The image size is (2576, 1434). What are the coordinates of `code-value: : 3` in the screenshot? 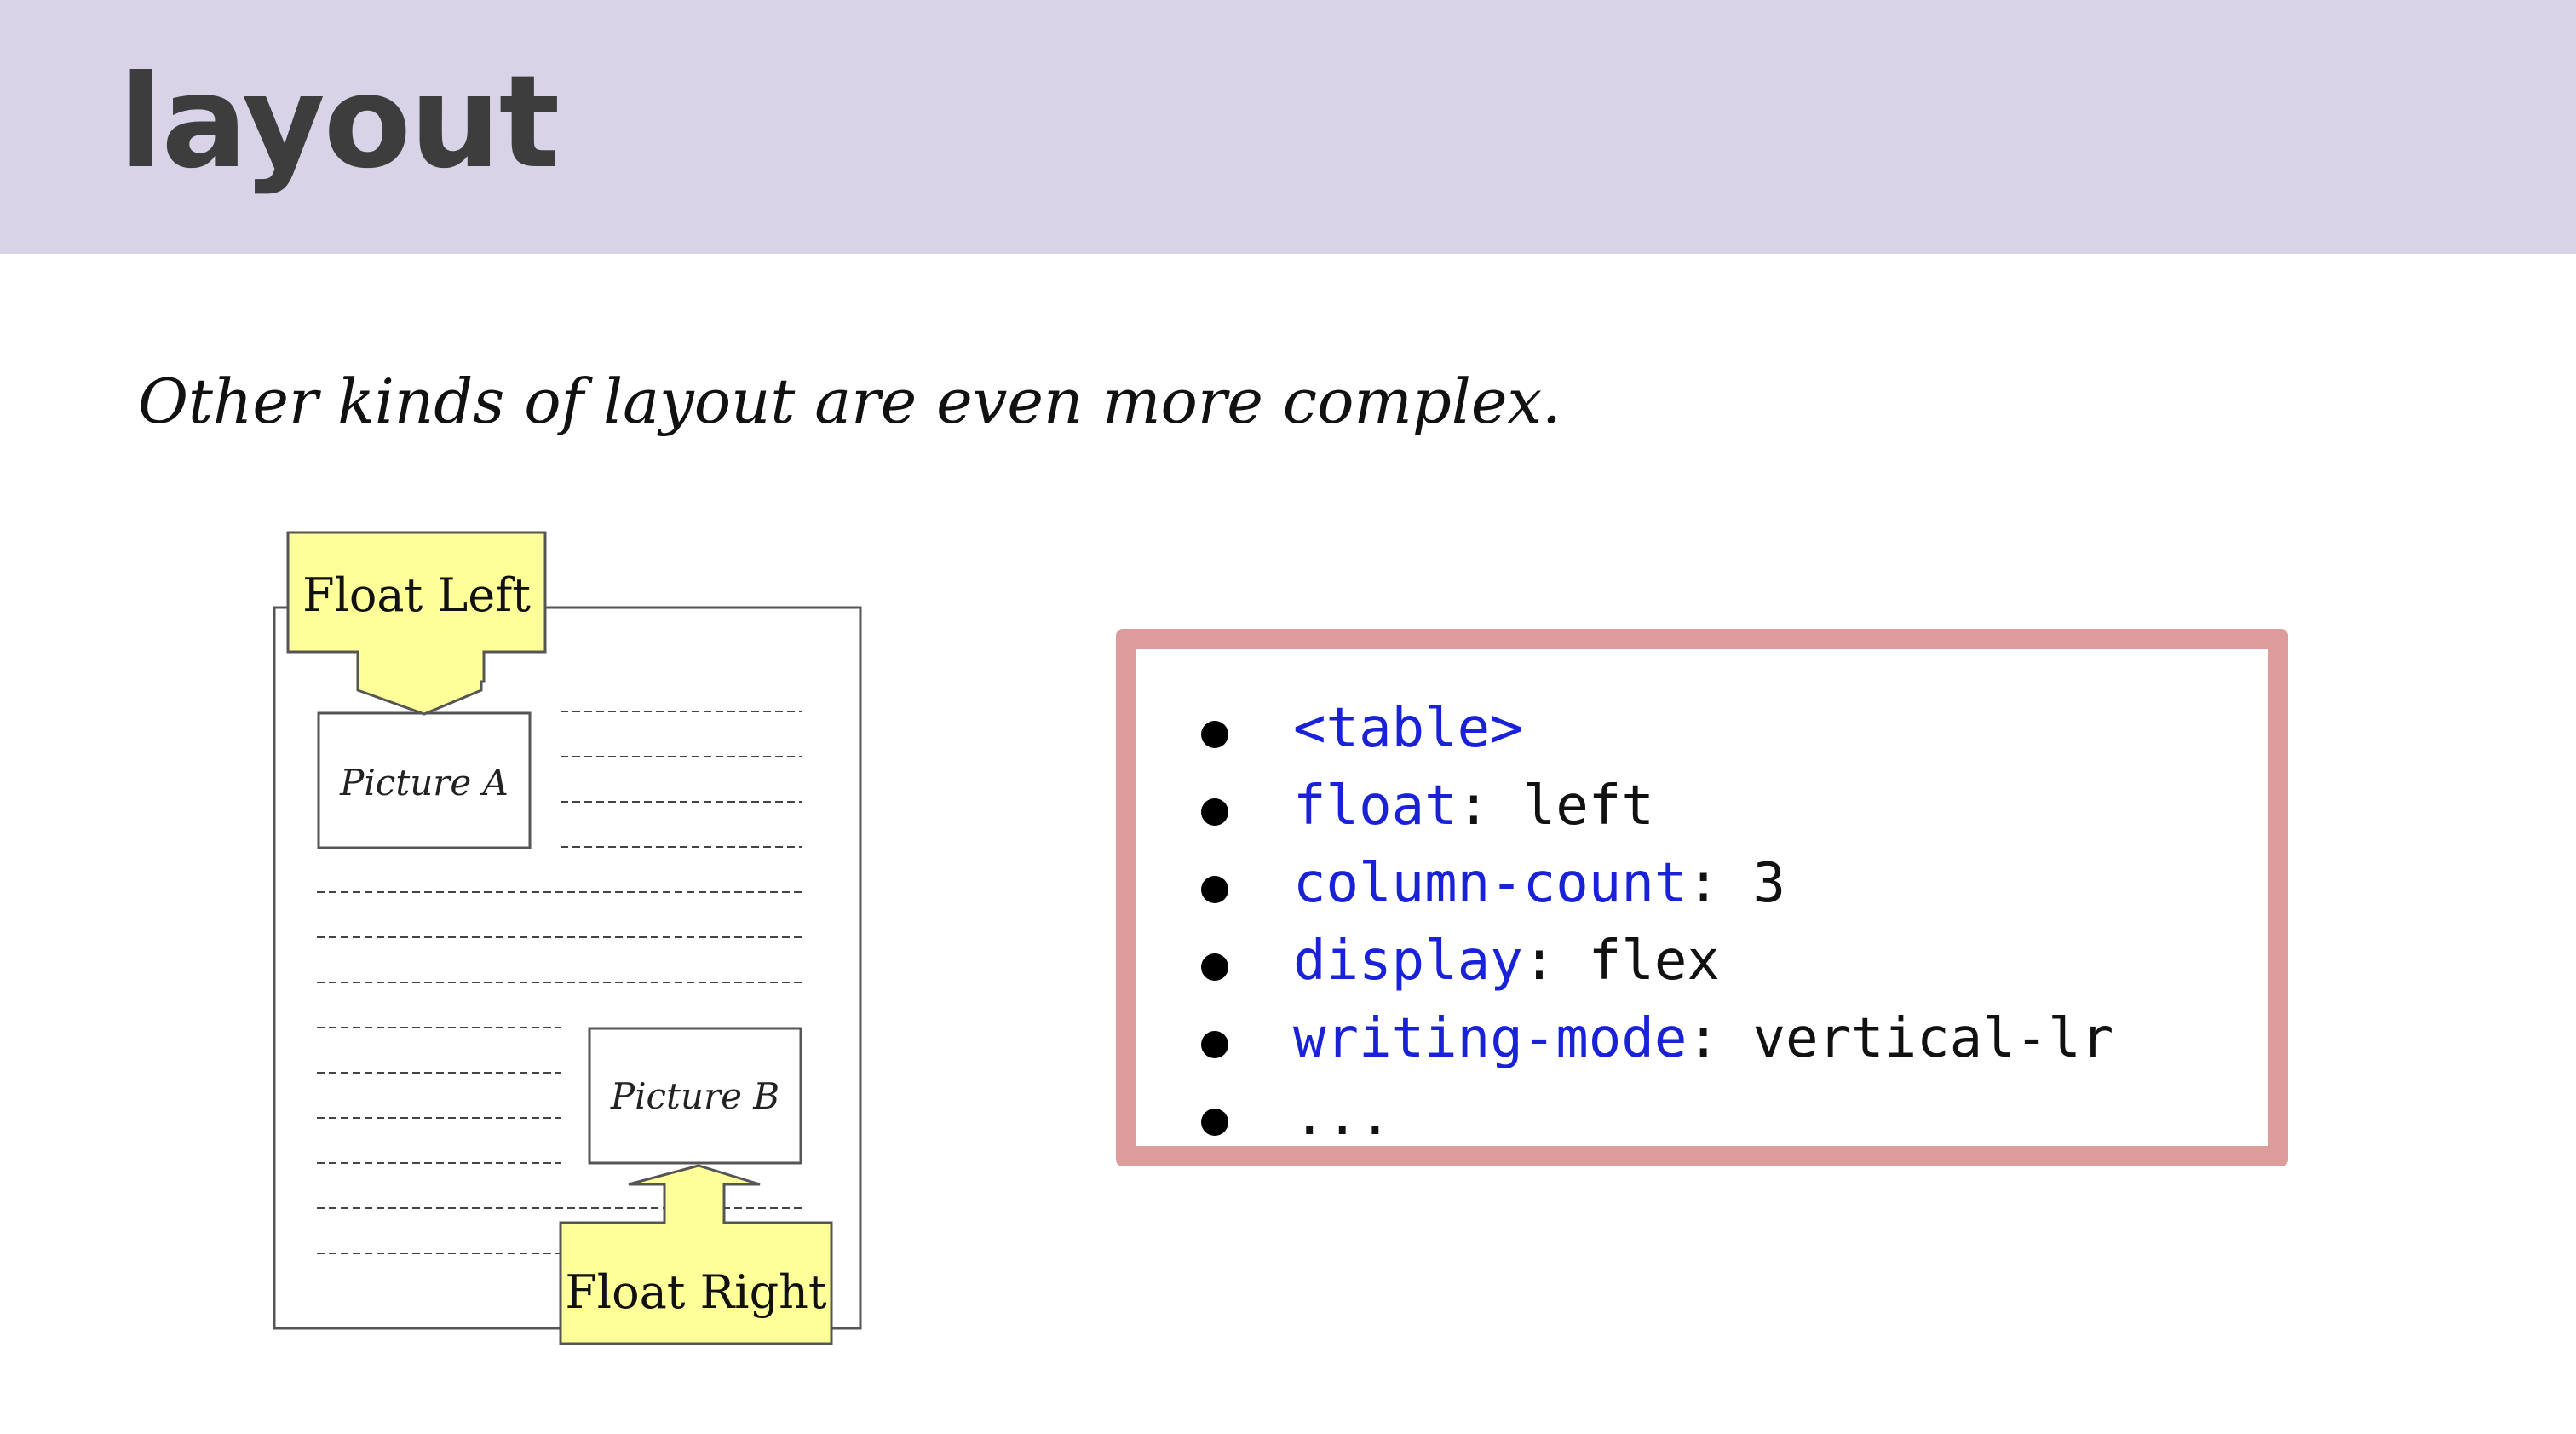 It's located at (1736, 883).